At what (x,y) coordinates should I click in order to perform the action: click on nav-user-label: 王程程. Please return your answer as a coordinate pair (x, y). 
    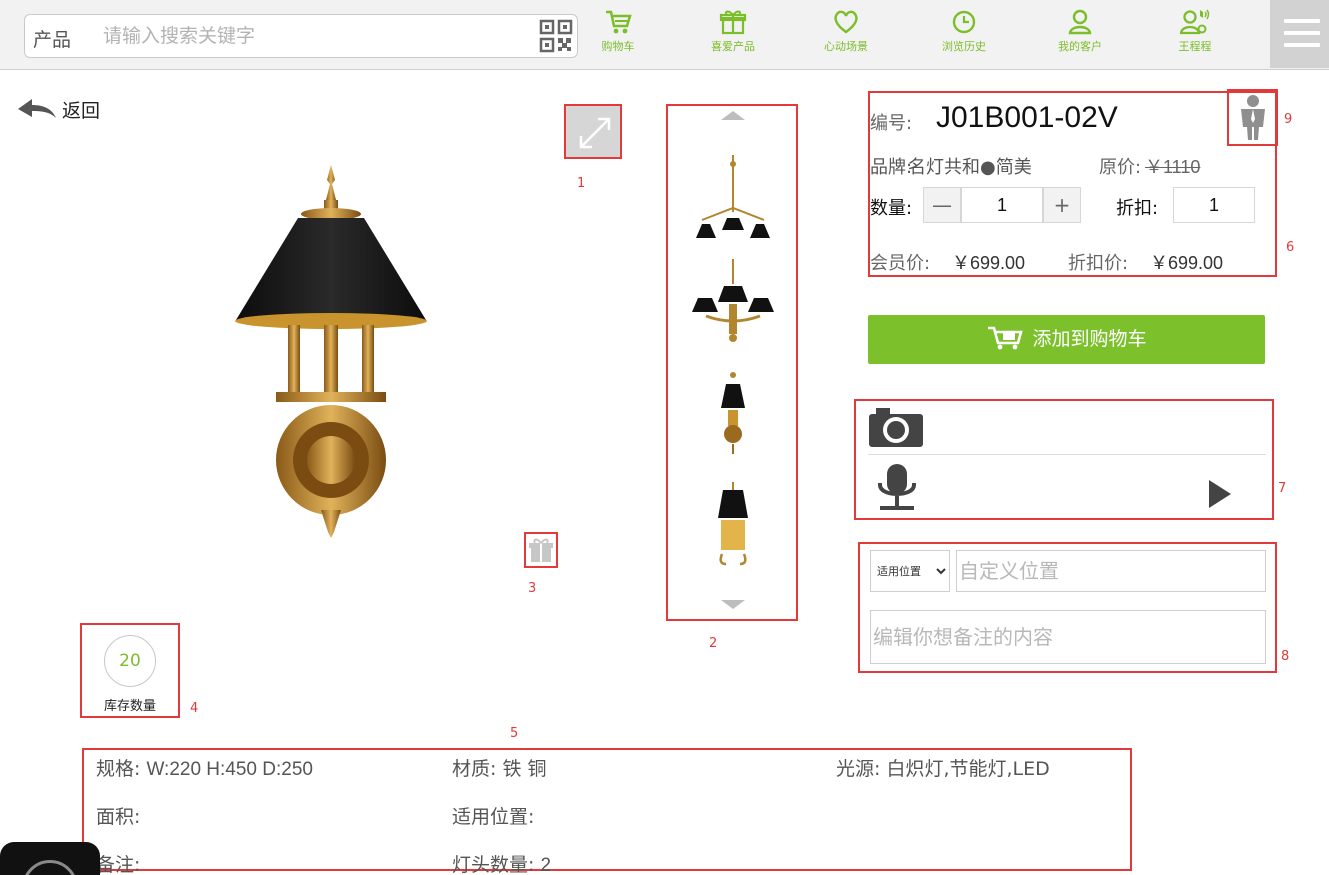
    Looking at the image, I should click on (1195, 46).